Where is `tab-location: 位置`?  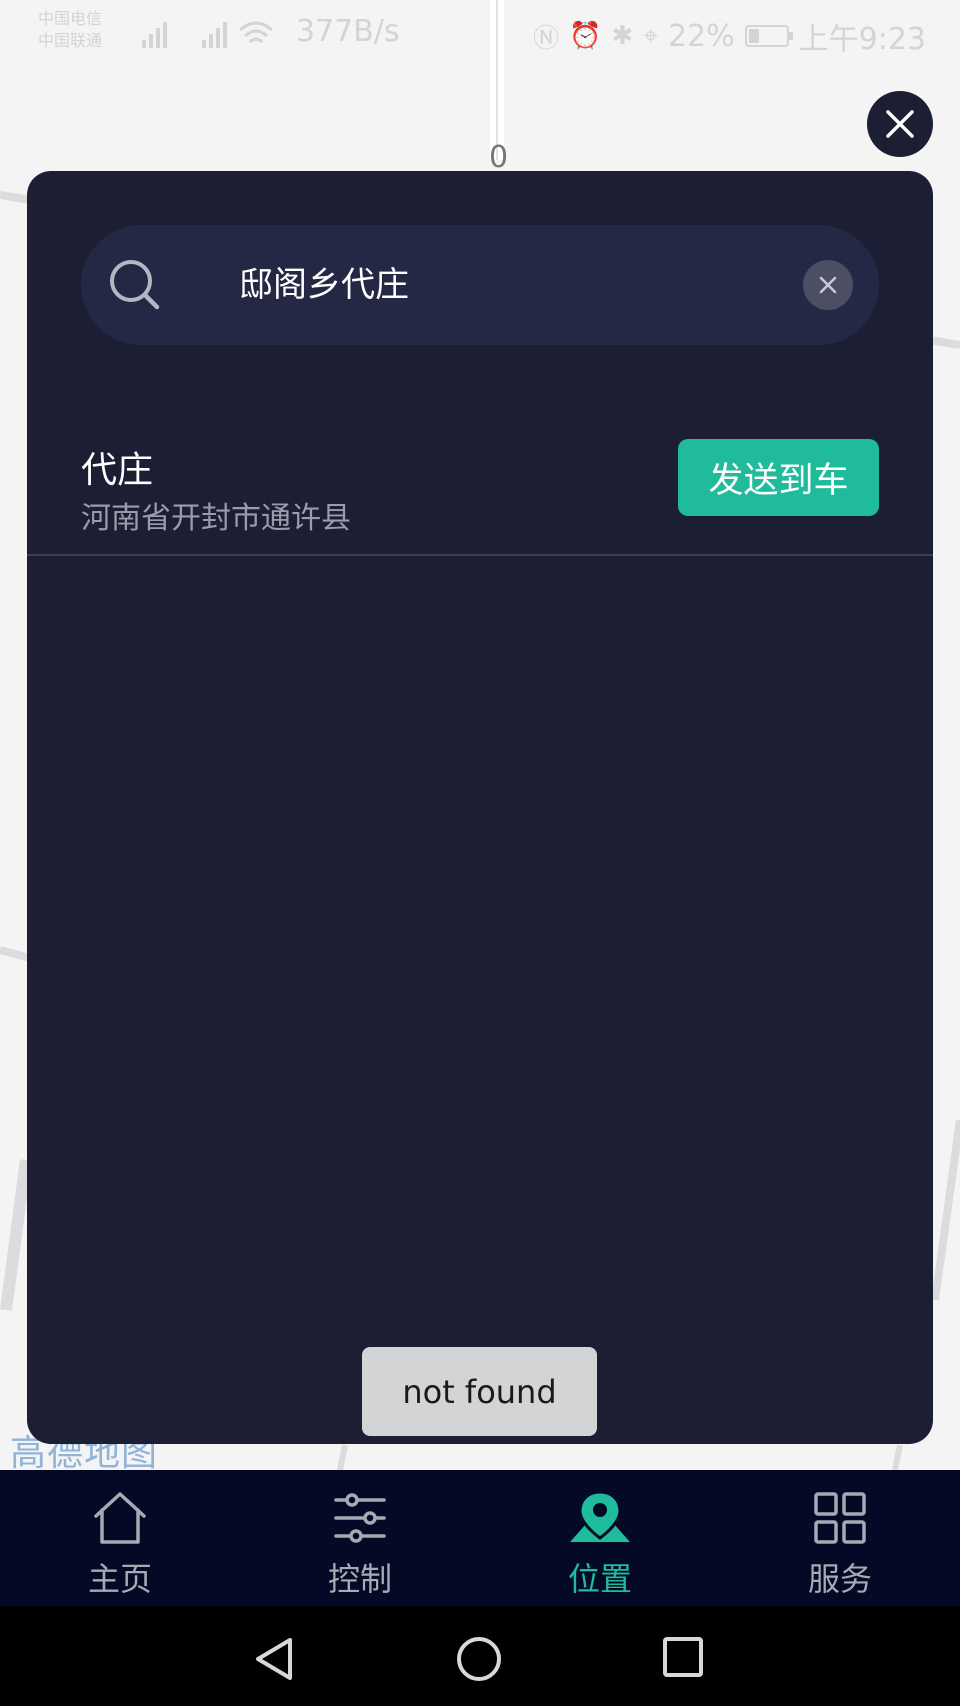 tab-location: 位置 is located at coordinates (600, 1538).